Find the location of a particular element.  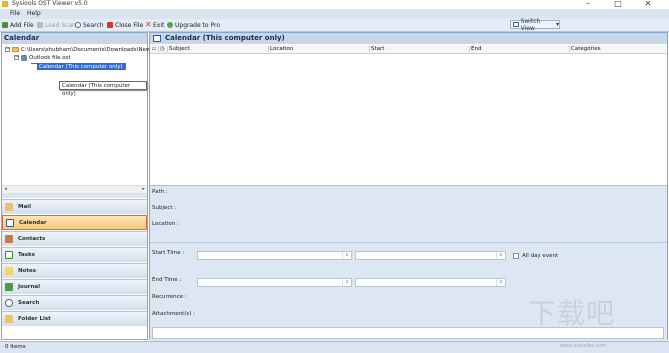

col-categories: Categories is located at coordinates (618, 49).